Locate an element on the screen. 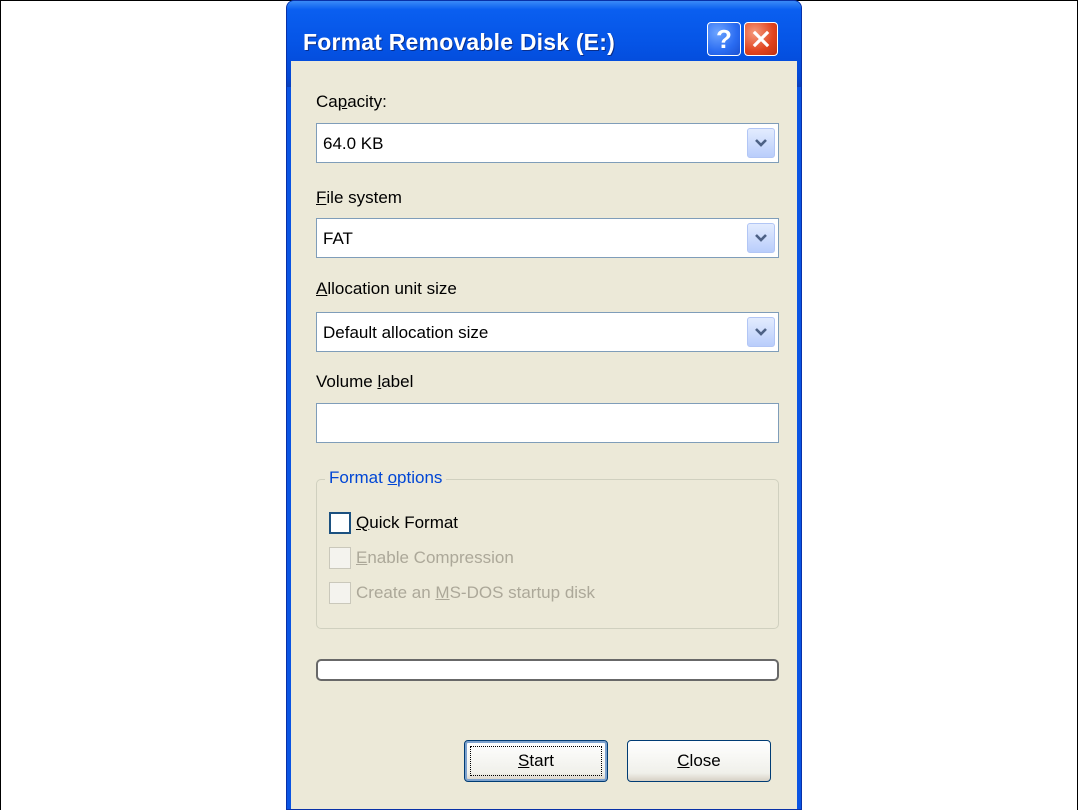  close-button: Close is located at coordinates (699, 761).